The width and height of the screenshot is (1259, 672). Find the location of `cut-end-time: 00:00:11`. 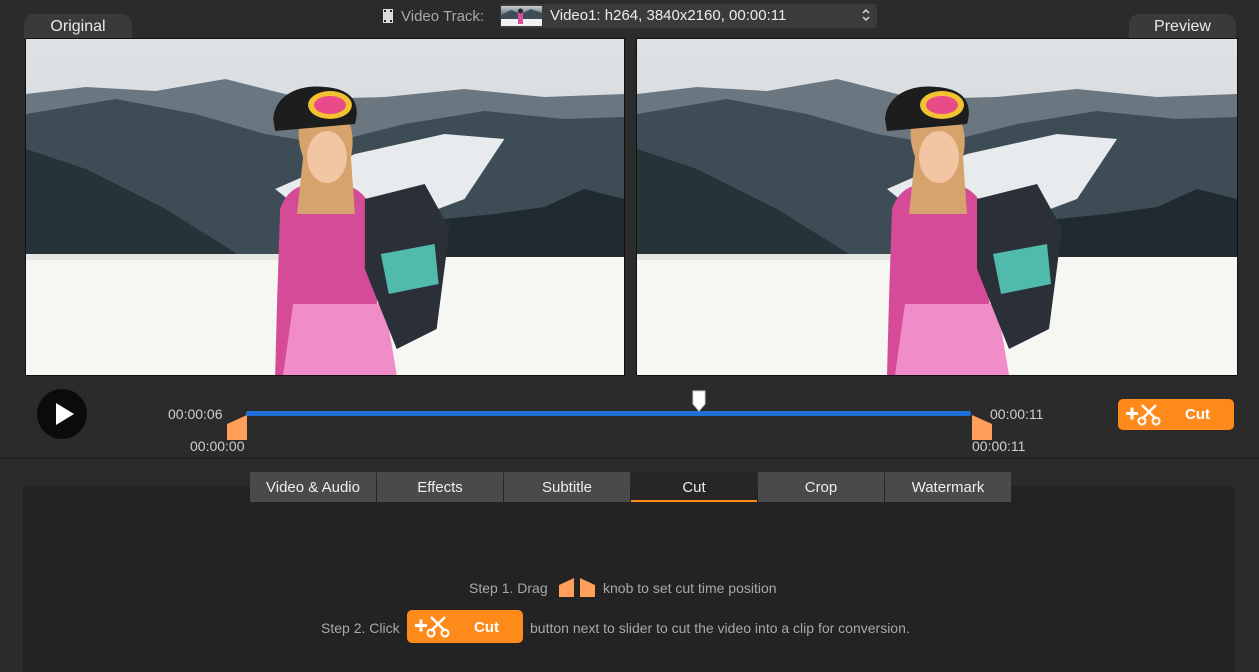

cut-end-time: 00:00:11 is located at coordinates (1017, 414).